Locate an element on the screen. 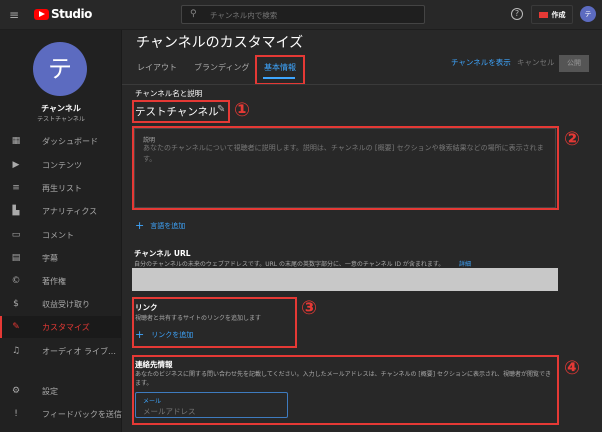 This screenshot has height=432, width=602. sidebar-icon: © is located at coordinates (16, 281).